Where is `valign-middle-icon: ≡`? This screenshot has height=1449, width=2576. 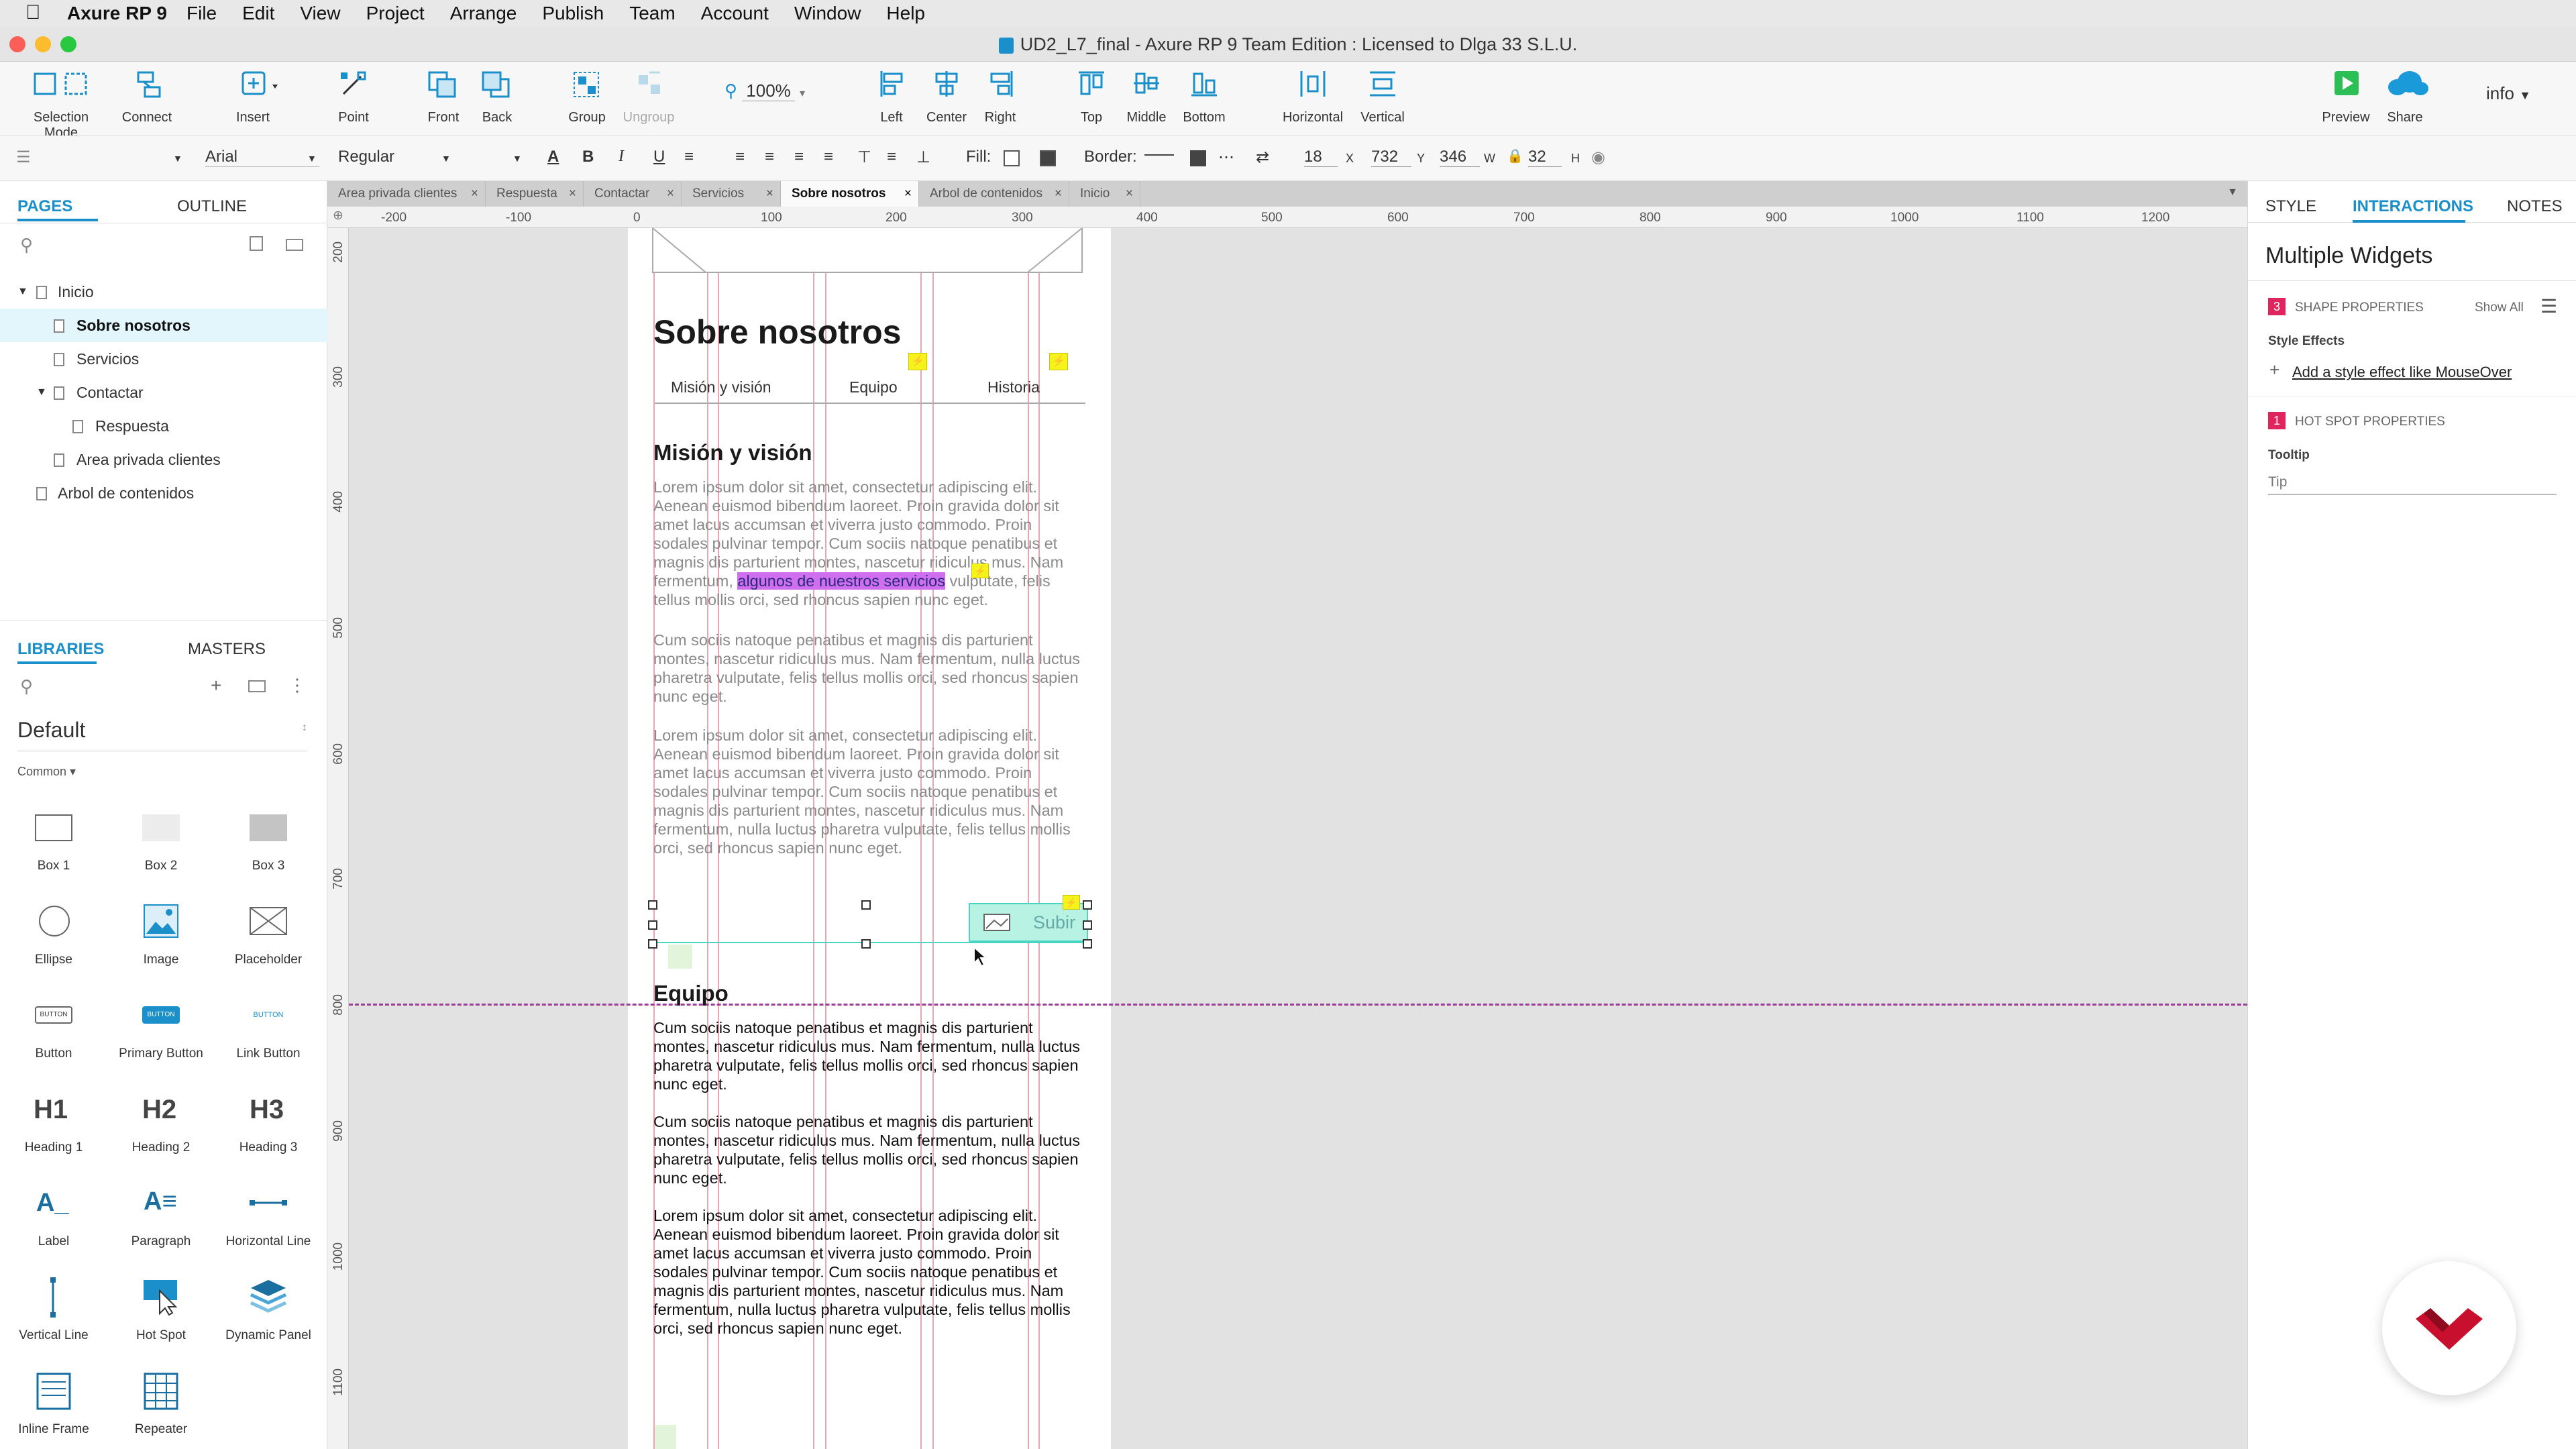
valign-middle-icon: ≡ is located at coordinates (891, 157).